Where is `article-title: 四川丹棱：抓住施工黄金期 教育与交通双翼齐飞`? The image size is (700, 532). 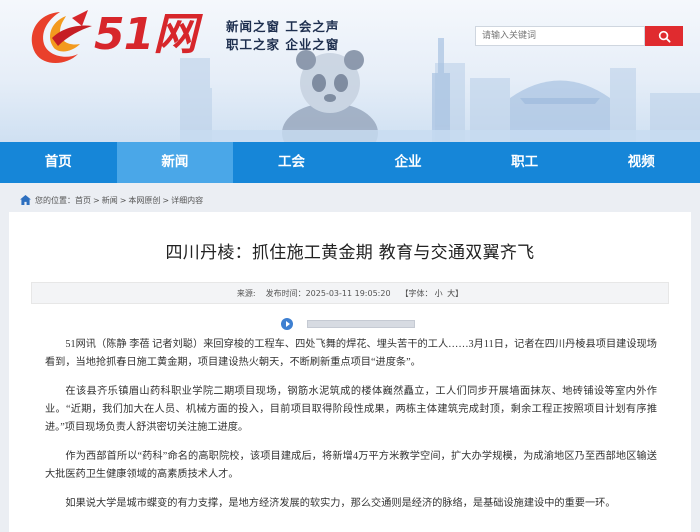
article-title: 四川丹棱：抓住施工黄金期 教育与交通双翼齐飞 is located at coordinates (350, 253).